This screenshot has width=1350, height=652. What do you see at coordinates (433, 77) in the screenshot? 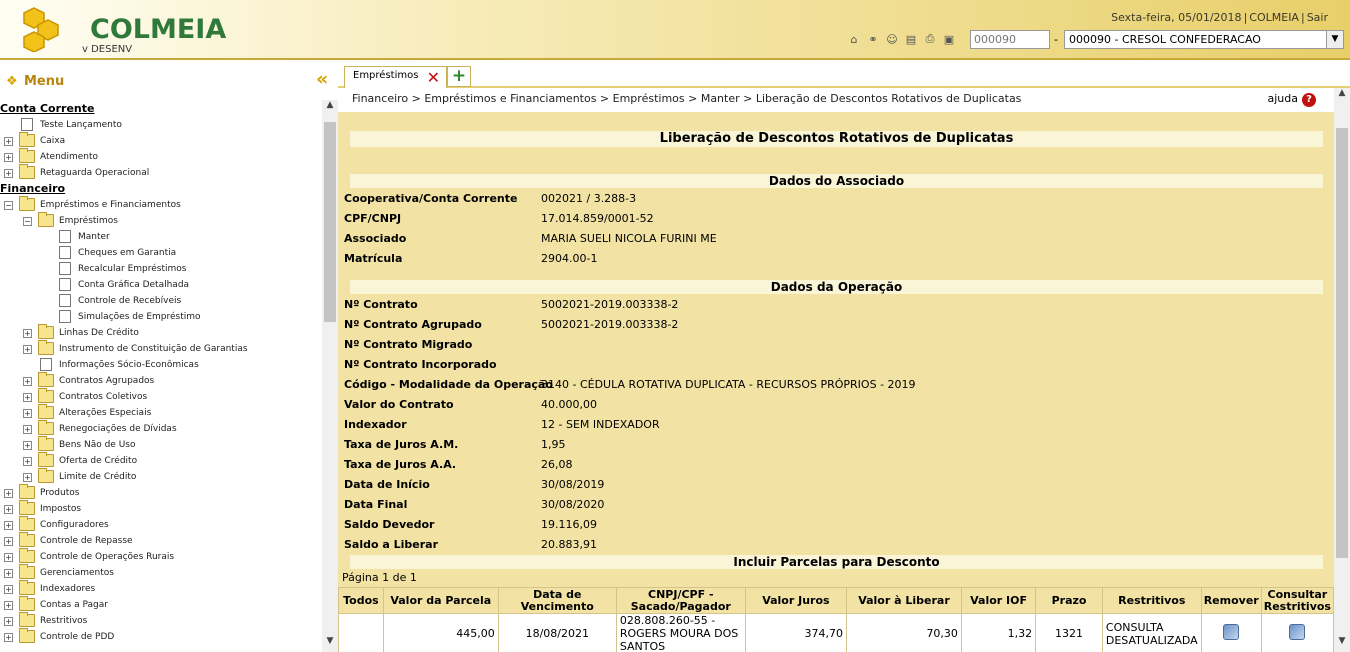
I see `close-tab-icon: ✕` at bounding box center [433, 77].